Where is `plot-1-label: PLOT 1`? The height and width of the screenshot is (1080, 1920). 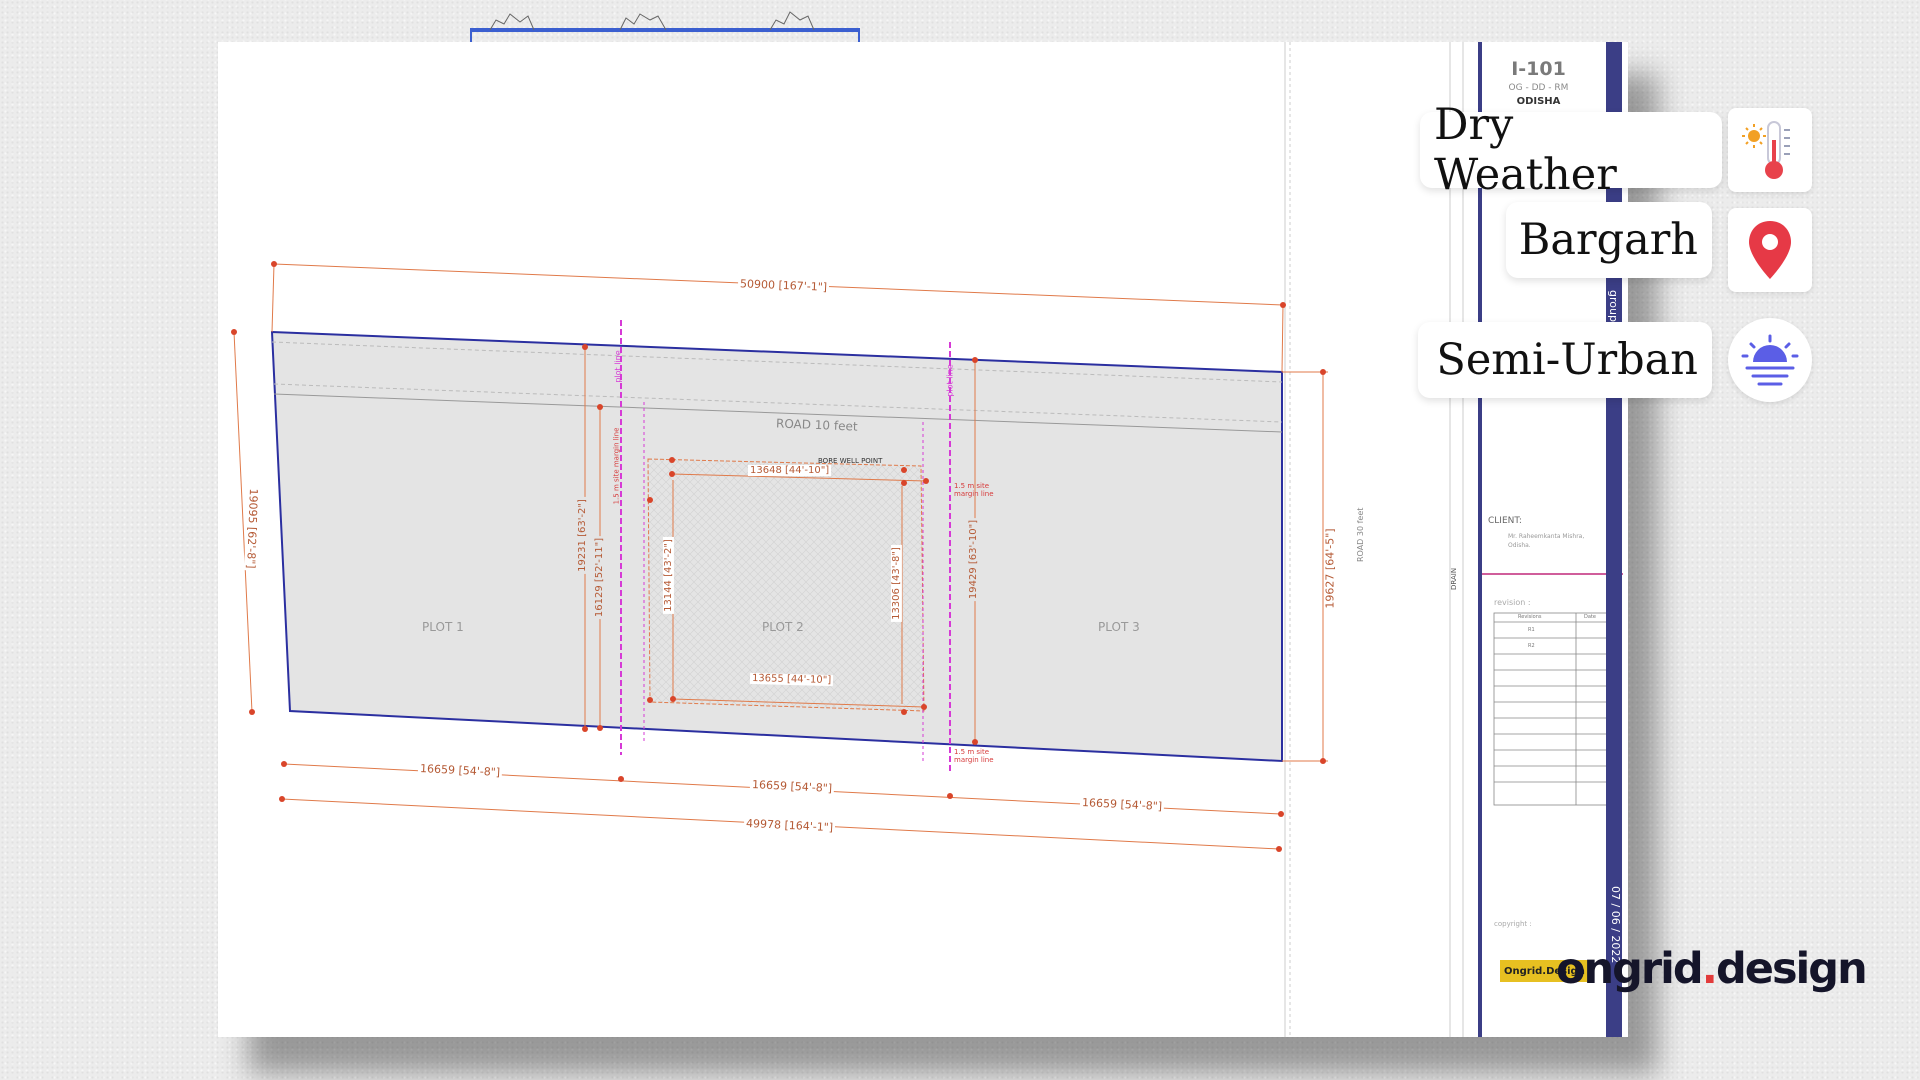 plot-1-label: PLOT 1 is located at coordinates (443, 627).